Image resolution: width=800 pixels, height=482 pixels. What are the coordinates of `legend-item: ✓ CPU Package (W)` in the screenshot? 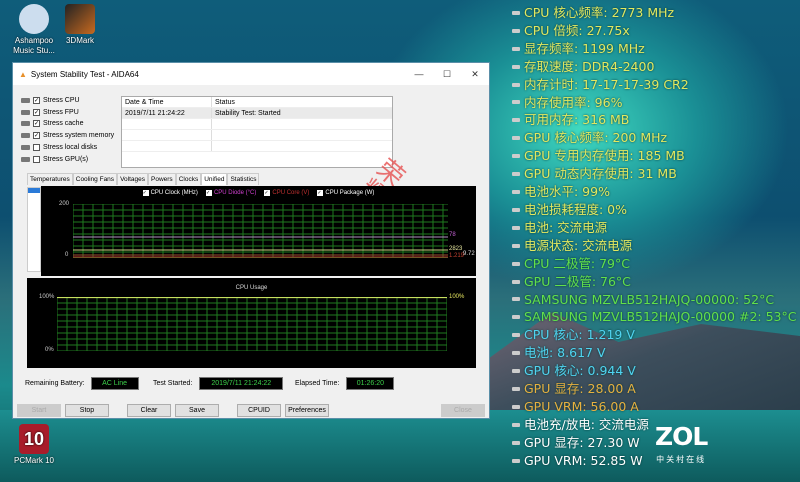 It's located at (345, 193).